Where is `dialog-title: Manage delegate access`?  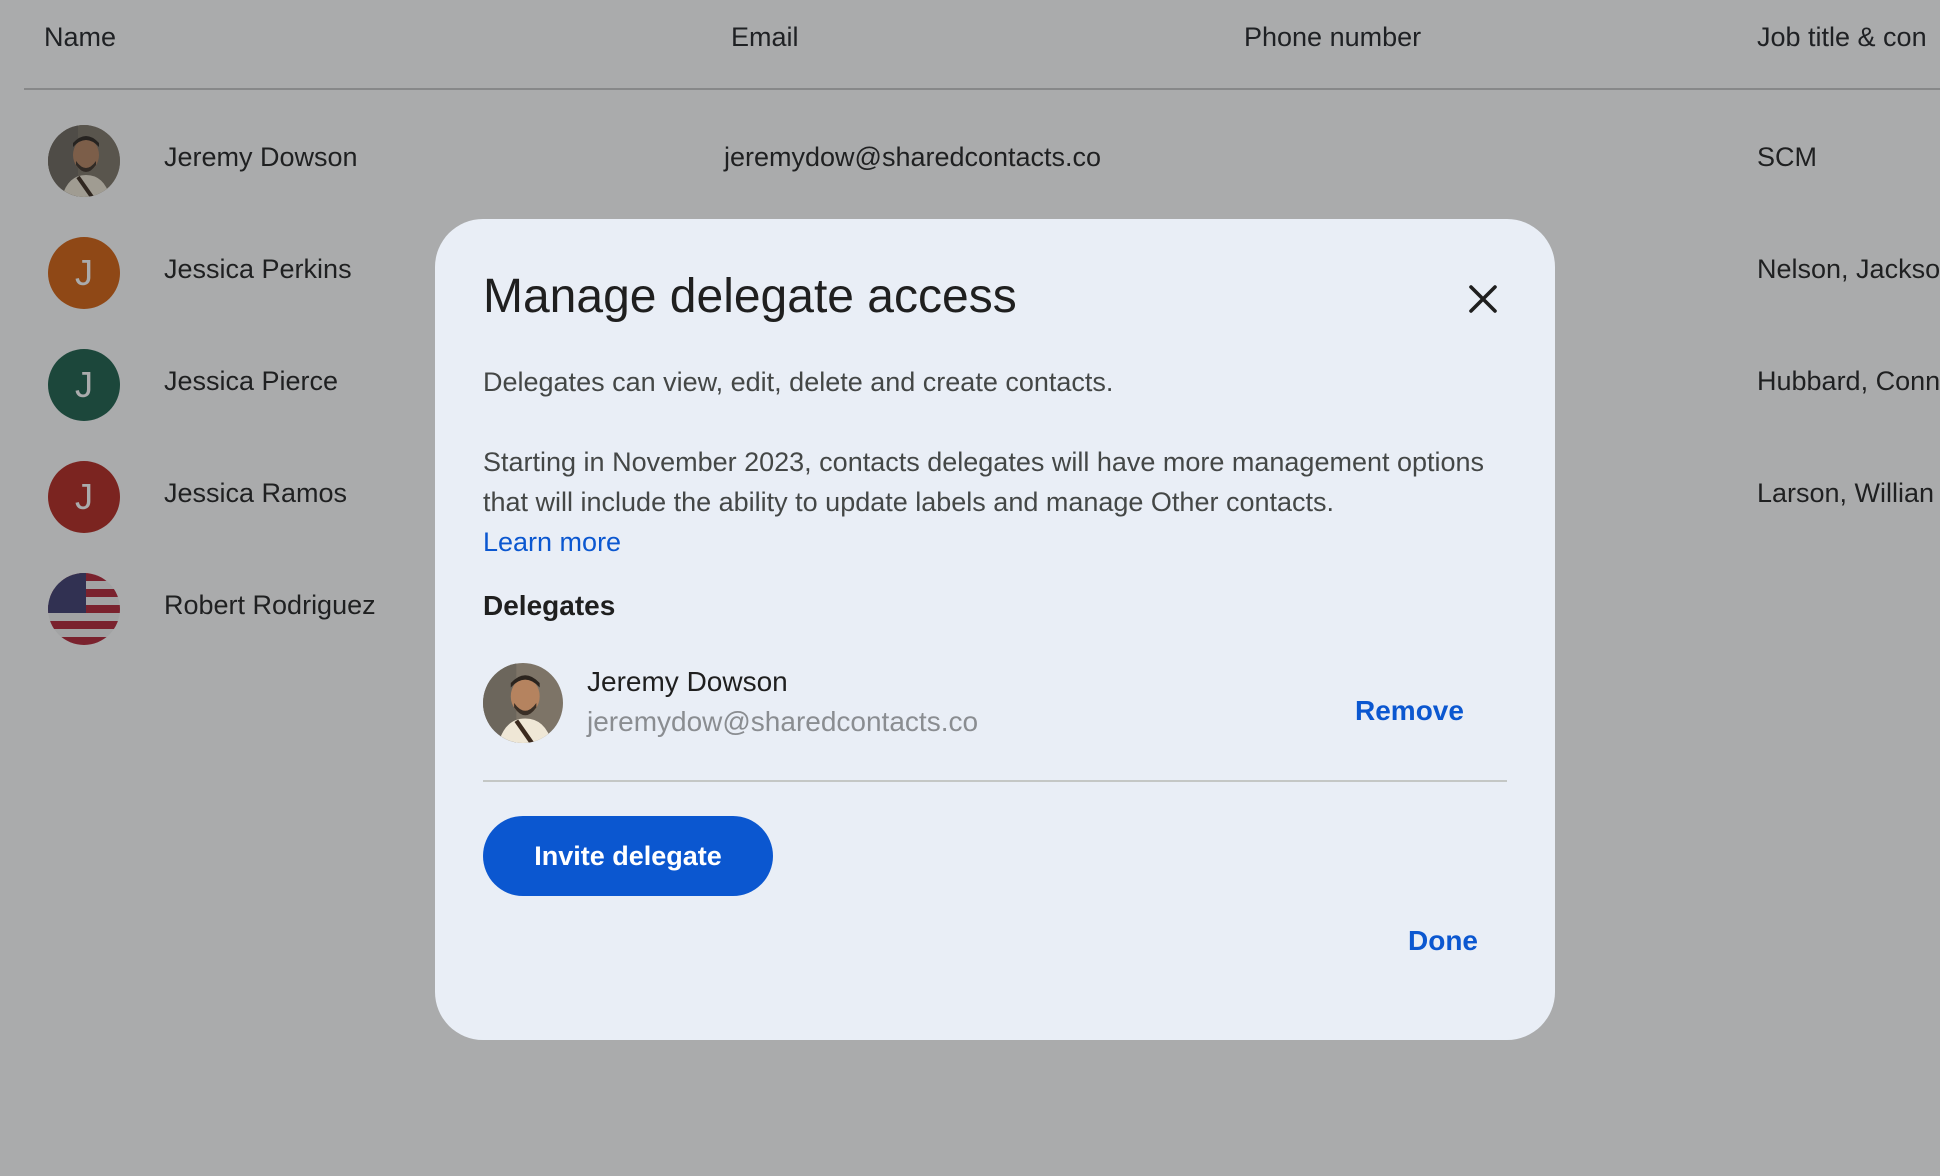 dialog-title: Manage delegate access is located at coordinates (750, 296).